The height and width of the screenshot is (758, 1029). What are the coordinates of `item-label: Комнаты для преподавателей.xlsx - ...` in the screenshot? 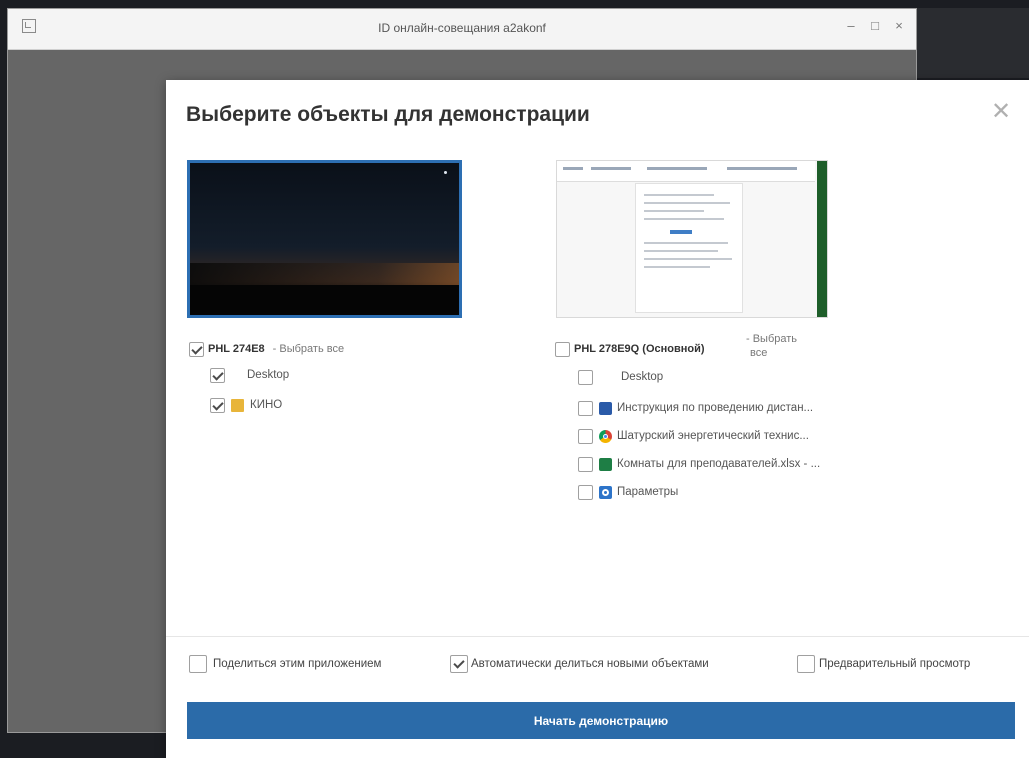 It's located at (719, 464).